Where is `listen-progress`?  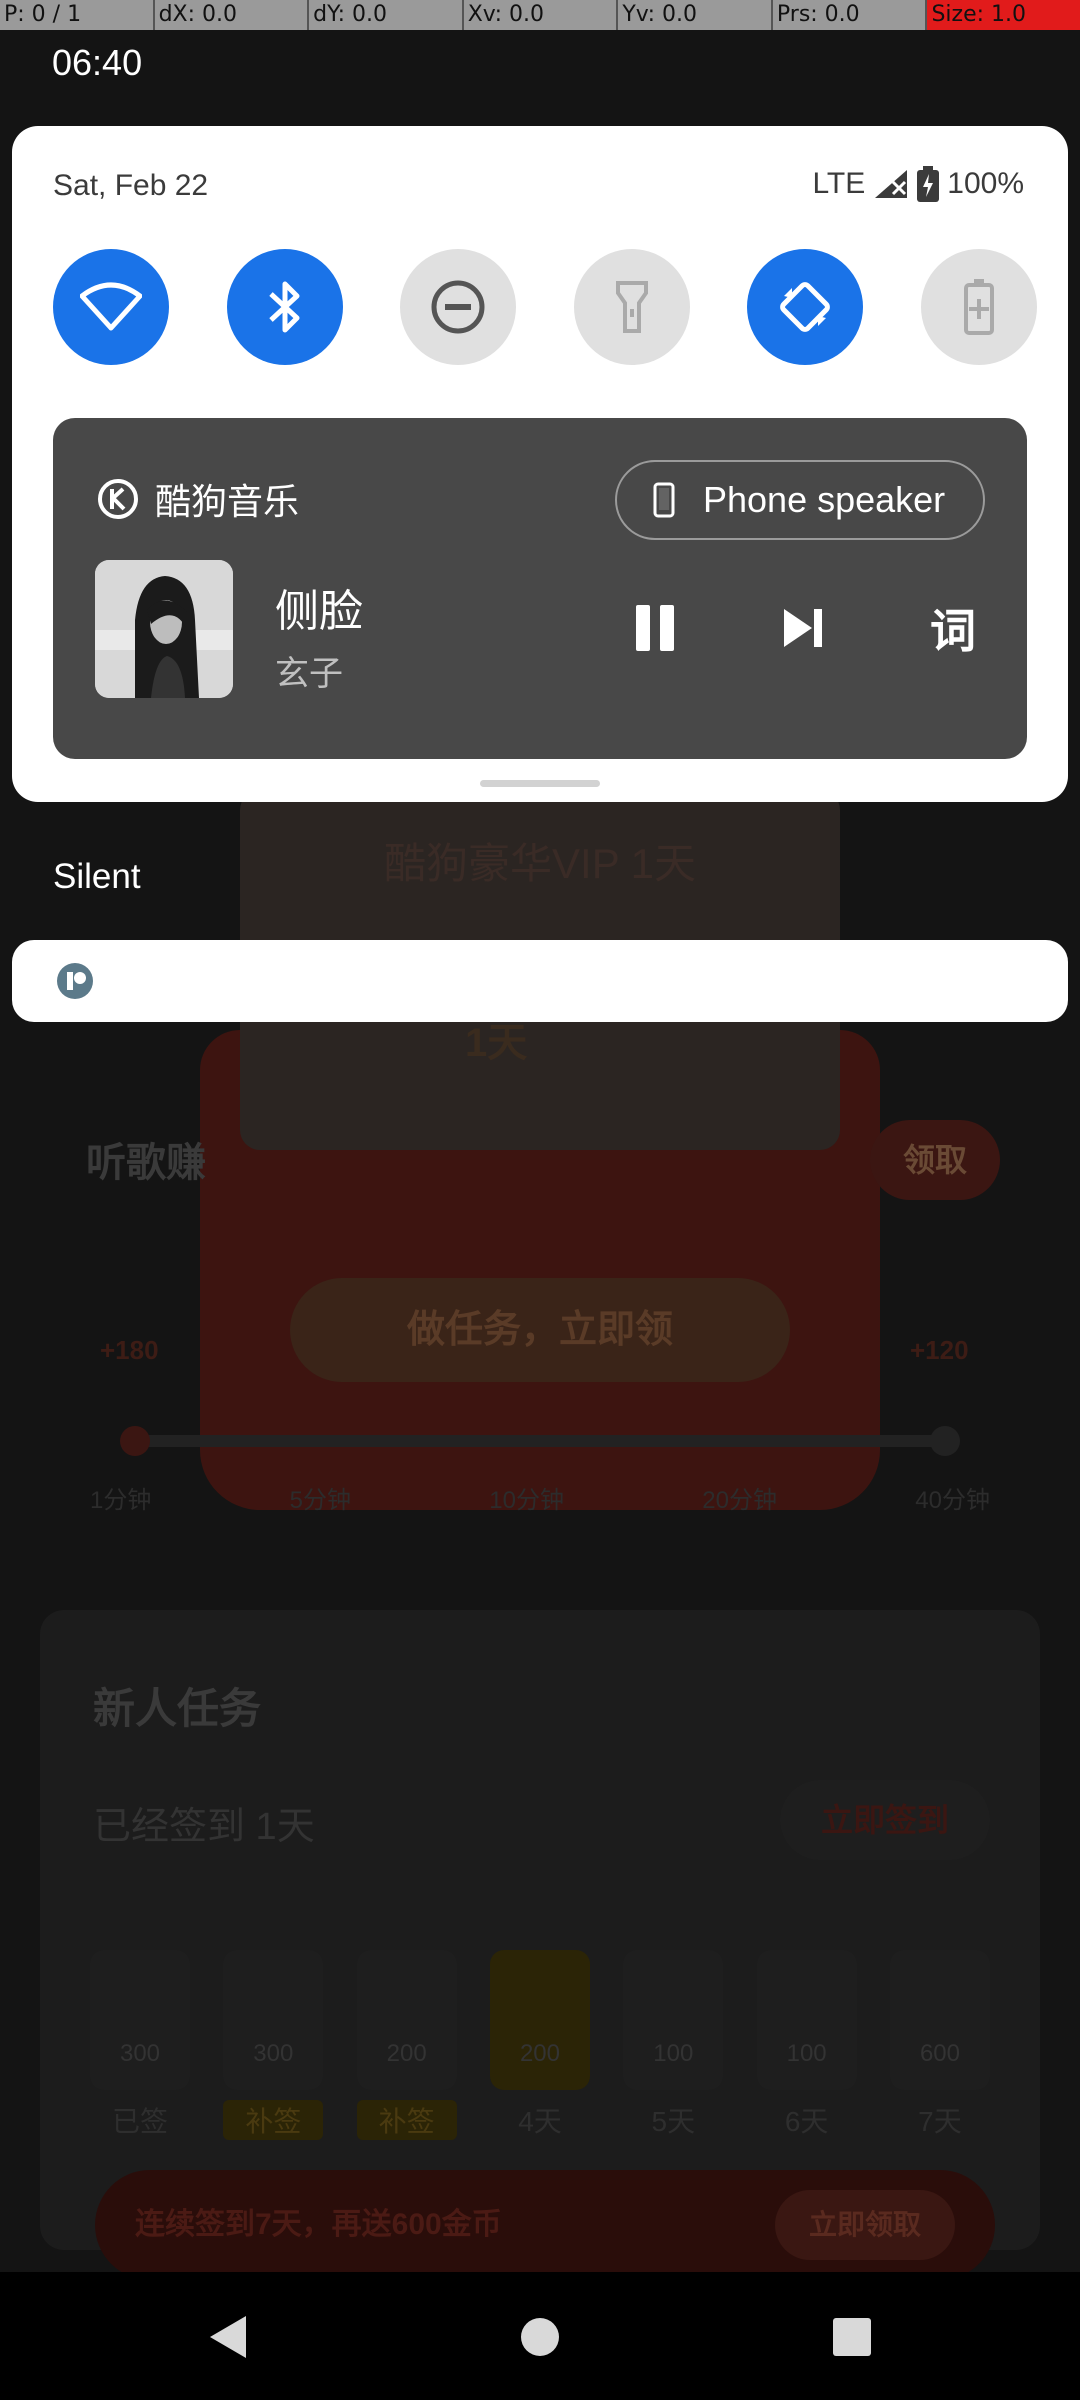 listen-progress is located at coordinates (540, 1441).